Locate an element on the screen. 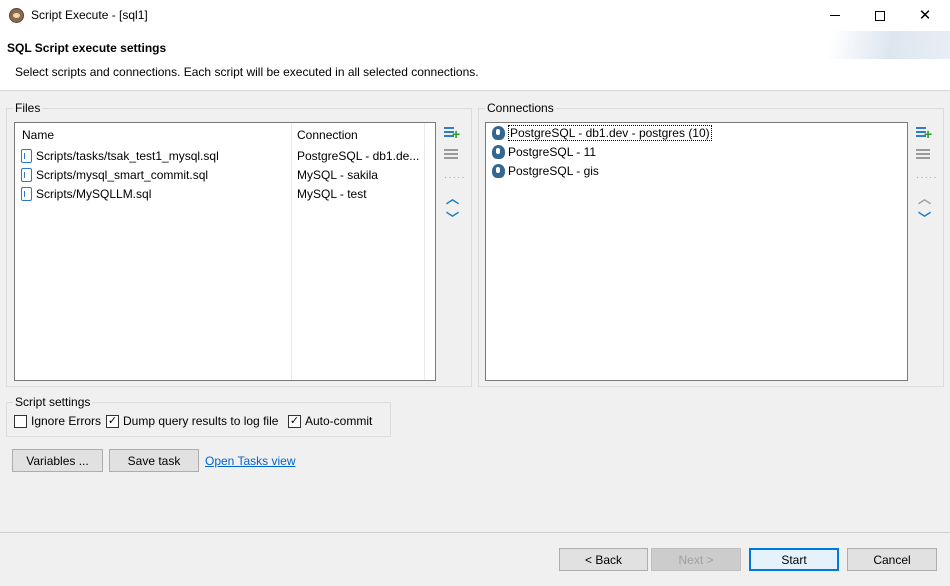  window-title: Script Execute - [sql1] is located at coordinates (89, 15).